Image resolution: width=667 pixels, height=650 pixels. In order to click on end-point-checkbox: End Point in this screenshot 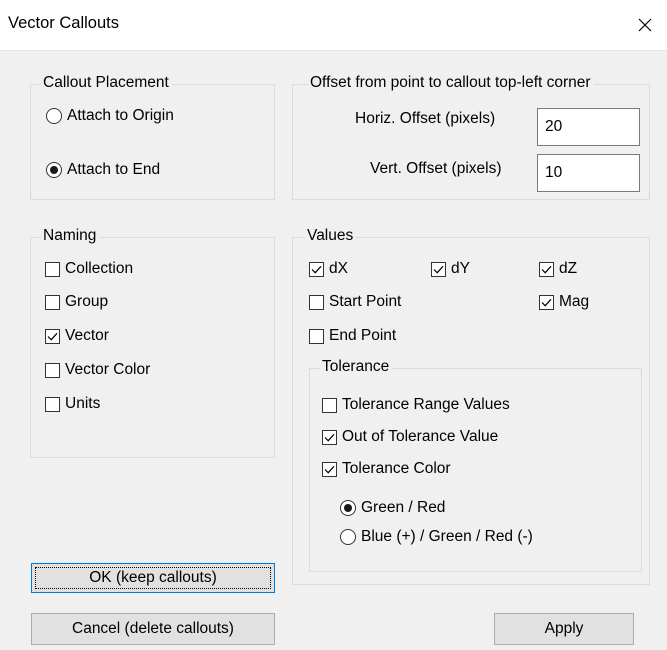, I will do `click(352, 336)`.